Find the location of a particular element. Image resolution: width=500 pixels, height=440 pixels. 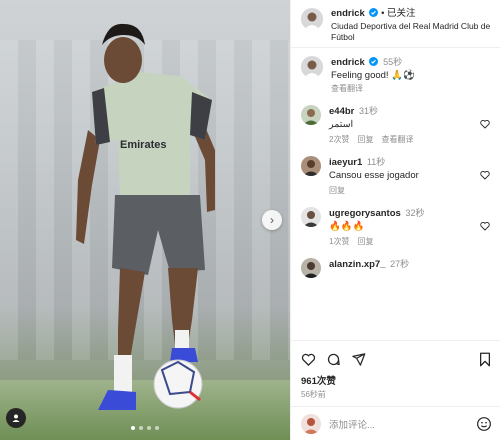

comment-time: 27秒 is located at coordinates (400, 264).